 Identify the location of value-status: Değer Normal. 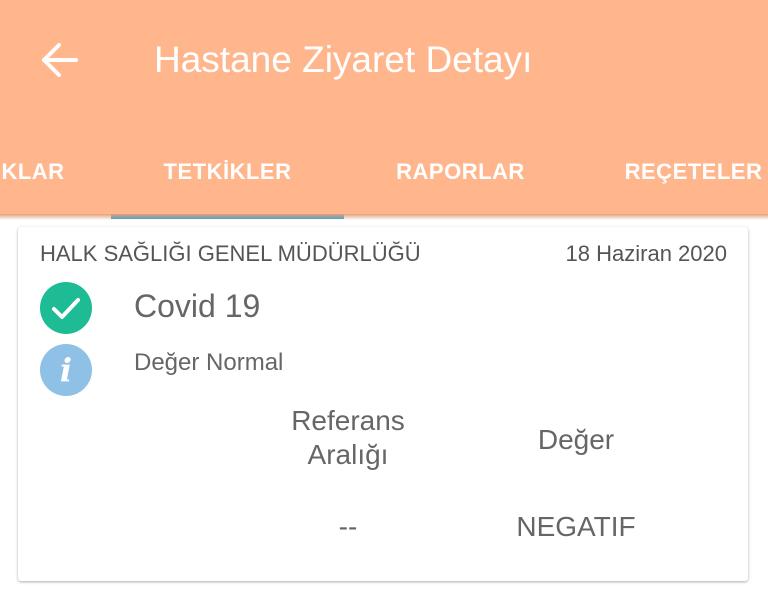
(209, 362).